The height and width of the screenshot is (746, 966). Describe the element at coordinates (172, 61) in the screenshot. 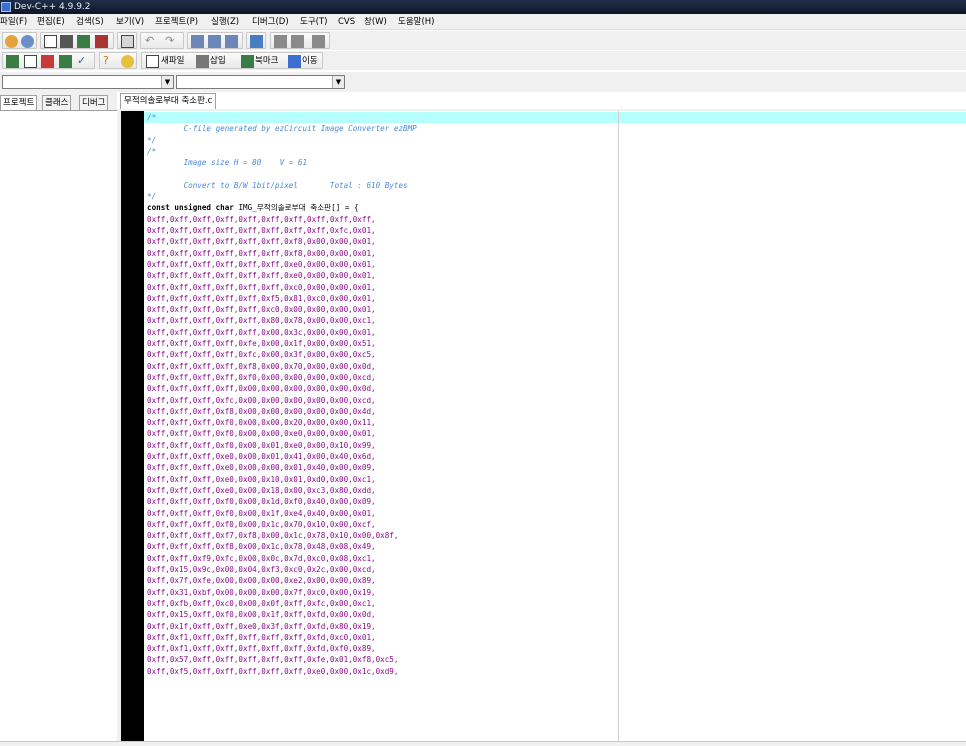

I see `new-file-button: 새파일` at that location.